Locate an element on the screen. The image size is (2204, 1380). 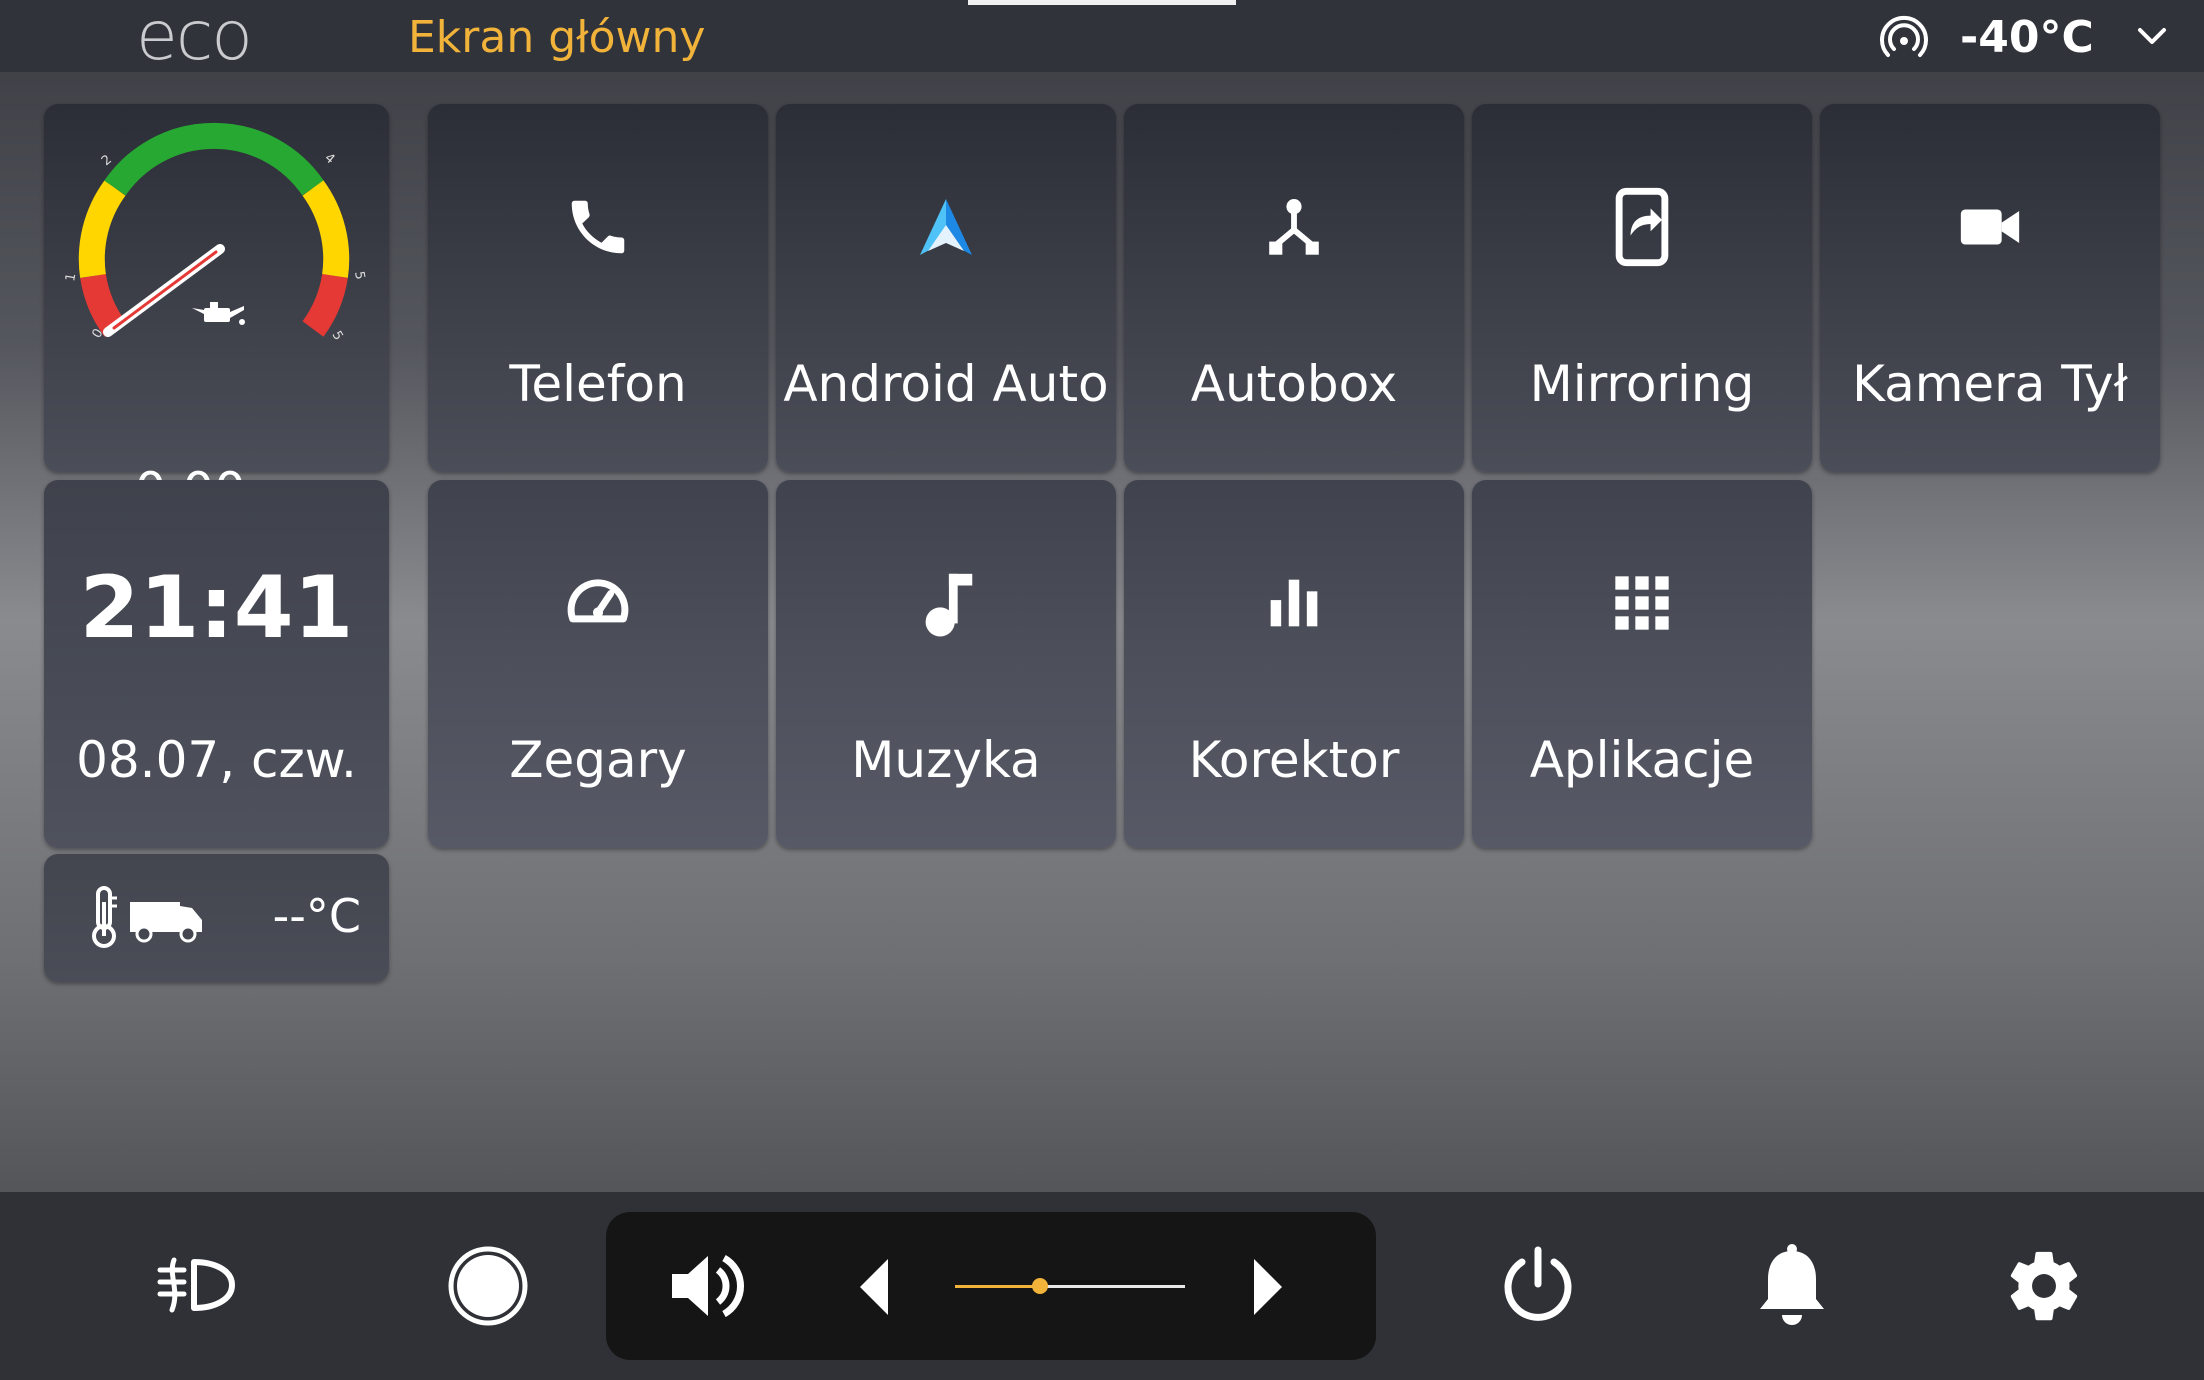
app-label: Kamera Tył is located at coordinates (1990, 384).